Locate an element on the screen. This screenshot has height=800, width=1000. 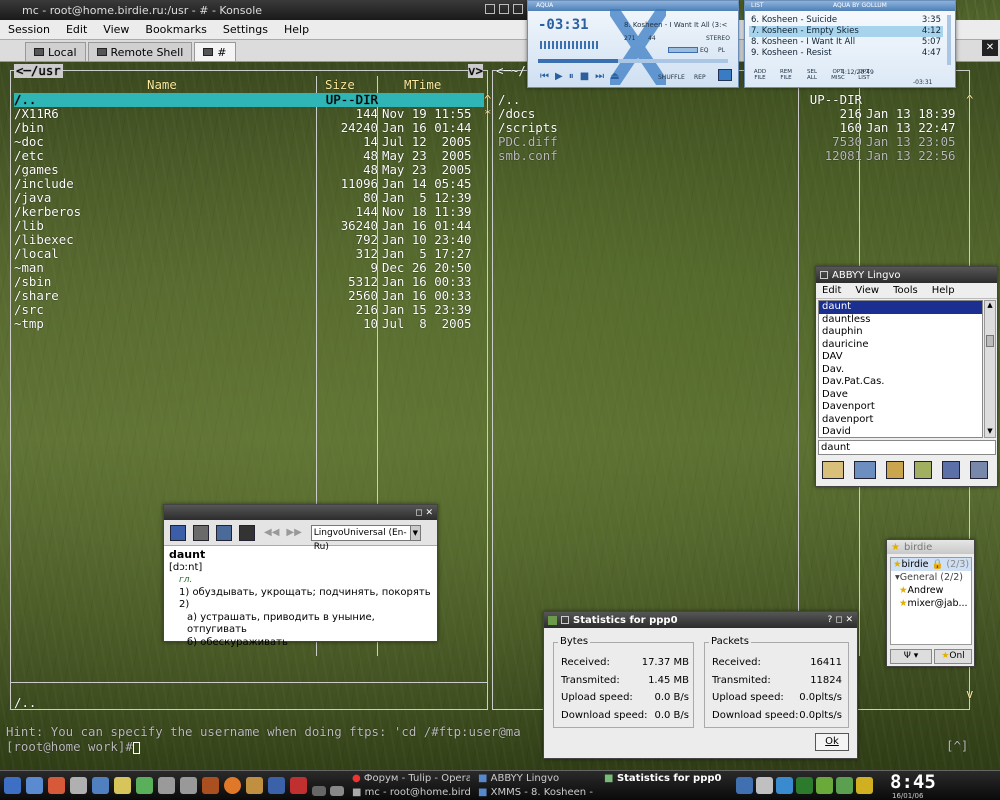
word-list-item: David is located at coordinates (900, 431).